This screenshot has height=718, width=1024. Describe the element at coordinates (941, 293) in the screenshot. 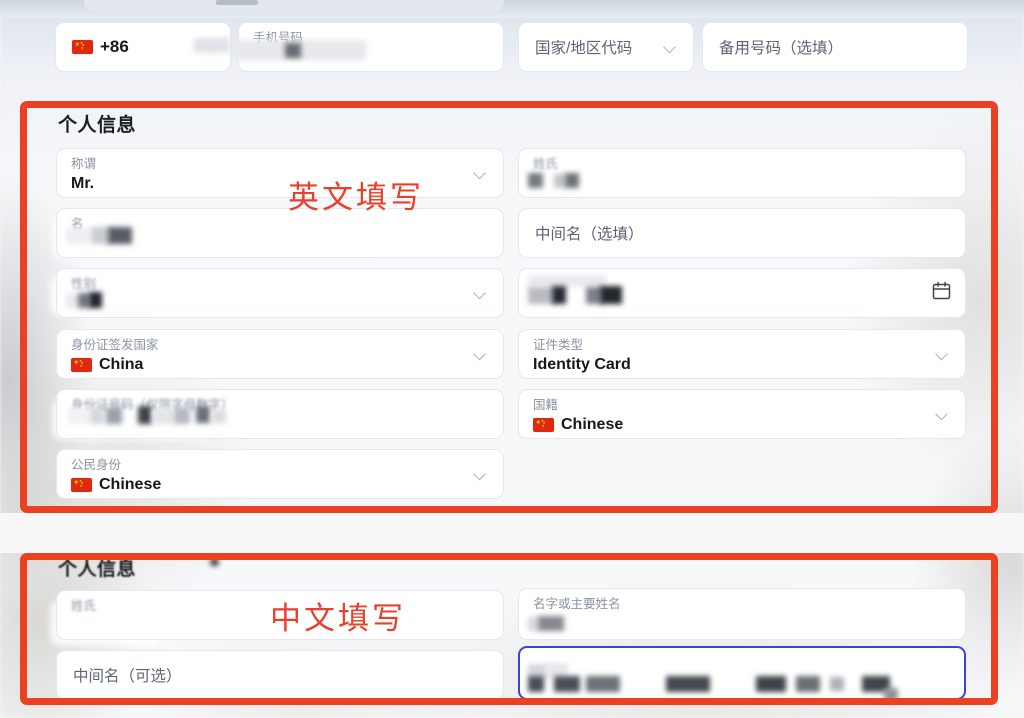

I see `calendar-icon` at that location.